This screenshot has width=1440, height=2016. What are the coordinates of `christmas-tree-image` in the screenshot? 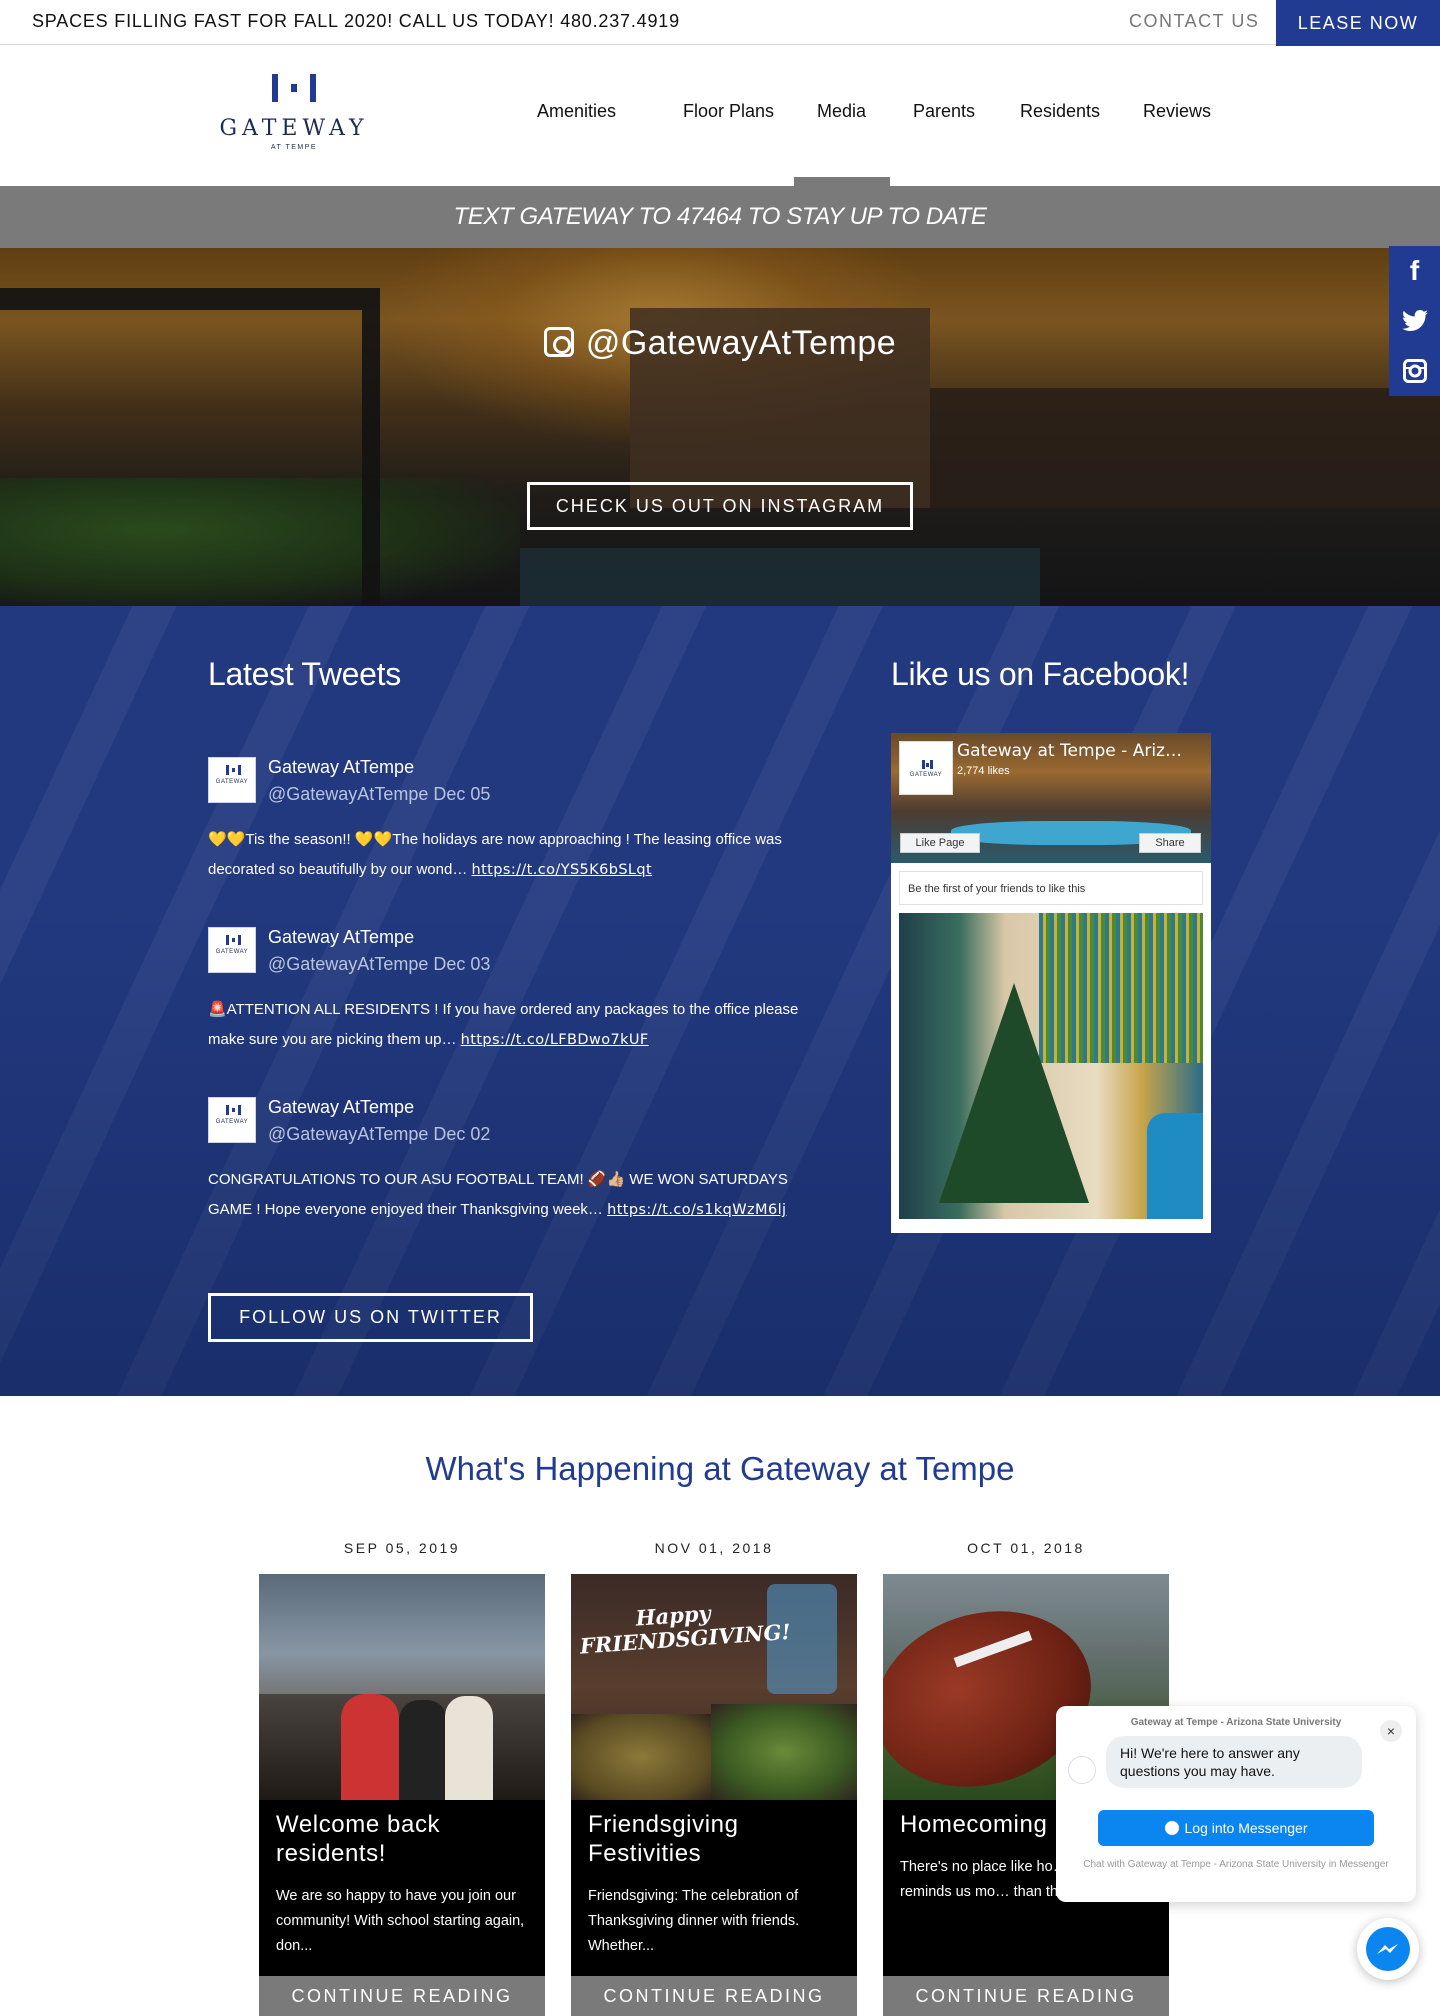 It's located at (1014, 1093).